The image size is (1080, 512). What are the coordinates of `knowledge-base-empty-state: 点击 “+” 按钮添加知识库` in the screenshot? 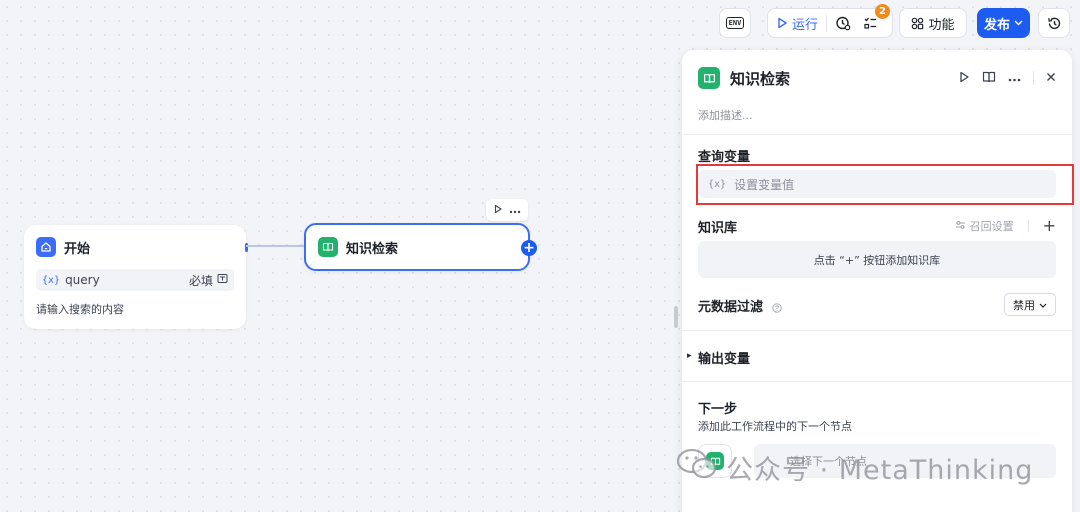 It's located at (877, 259).